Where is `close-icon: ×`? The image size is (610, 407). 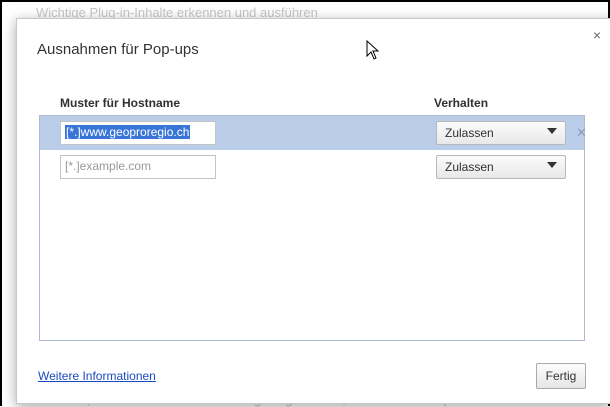
close-icon: × is located at coordinates (597, 35).